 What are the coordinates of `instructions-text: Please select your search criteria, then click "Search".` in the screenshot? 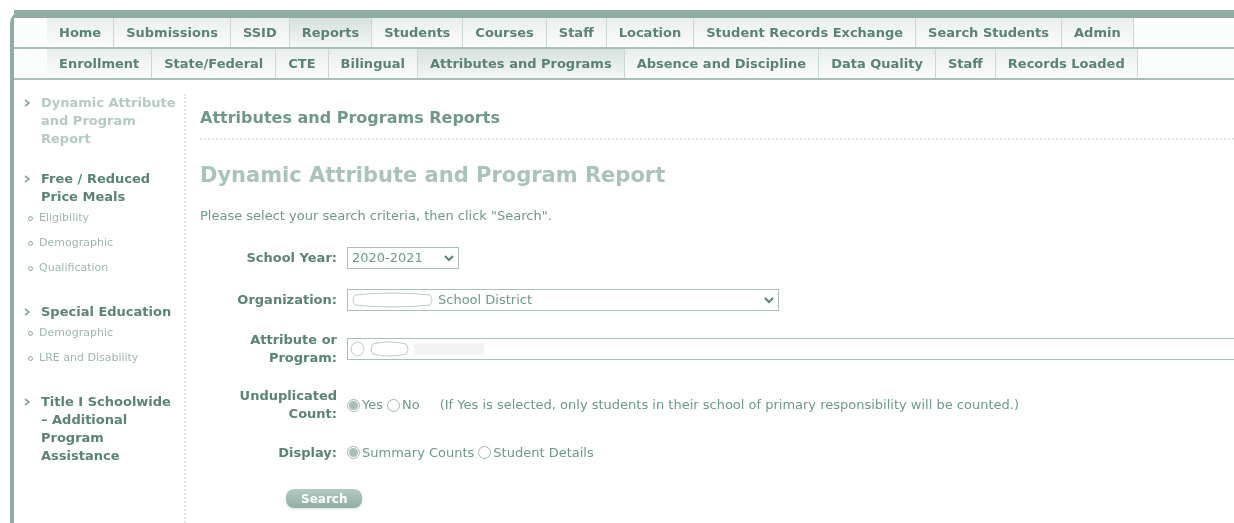 It's located at (376, 215).